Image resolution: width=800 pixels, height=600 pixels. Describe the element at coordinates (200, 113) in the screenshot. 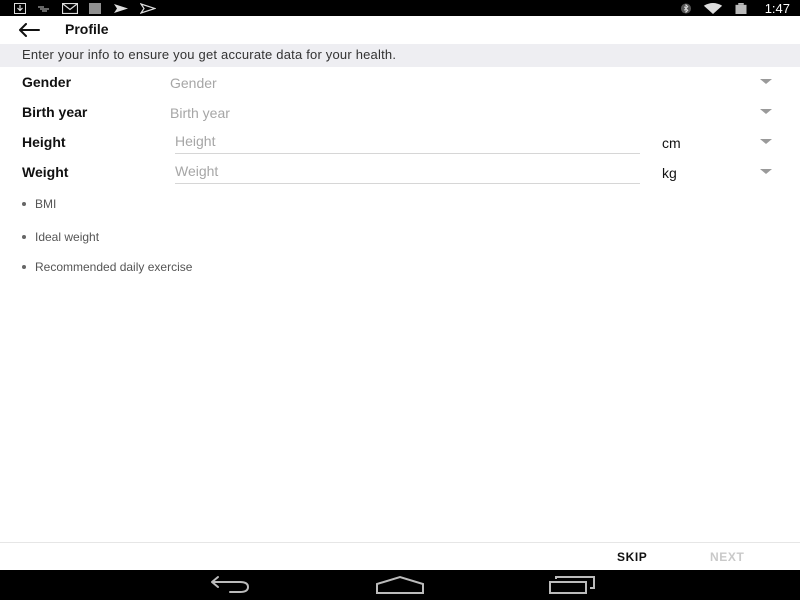

I see `birth-year-select-value: Birth year` at that location.